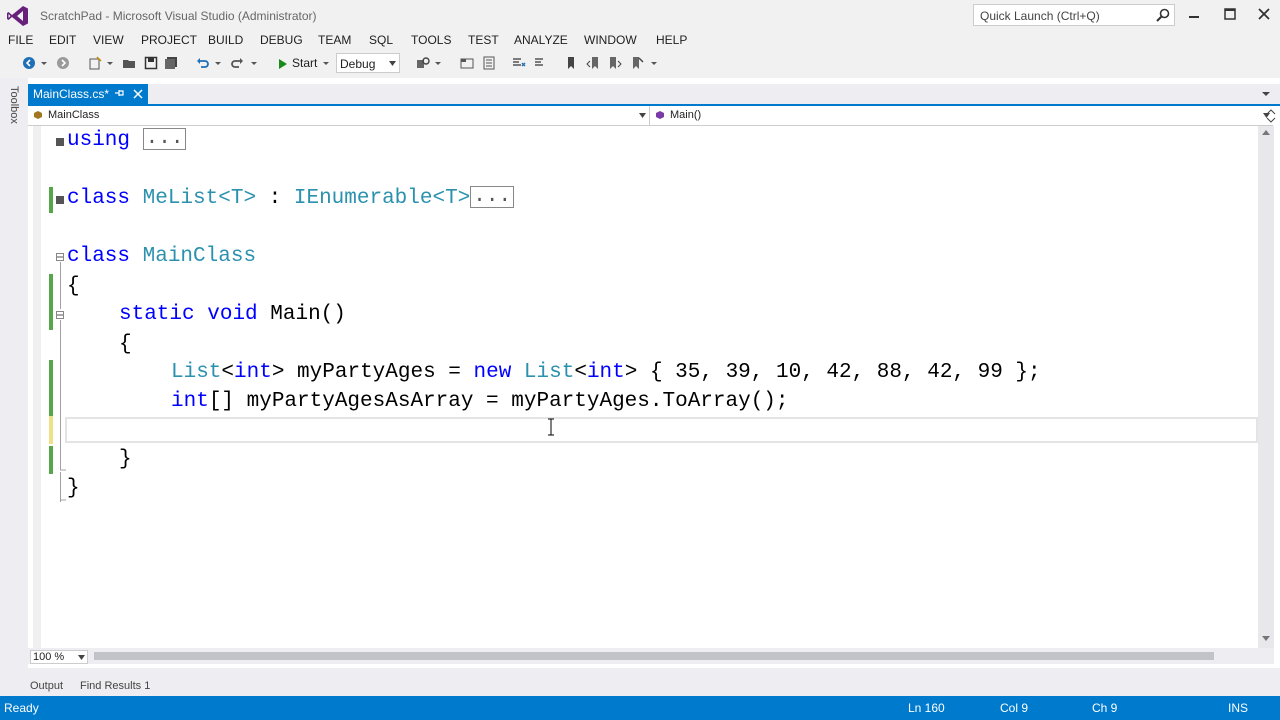  I want to click on indicator-margin, so click(37, 387).